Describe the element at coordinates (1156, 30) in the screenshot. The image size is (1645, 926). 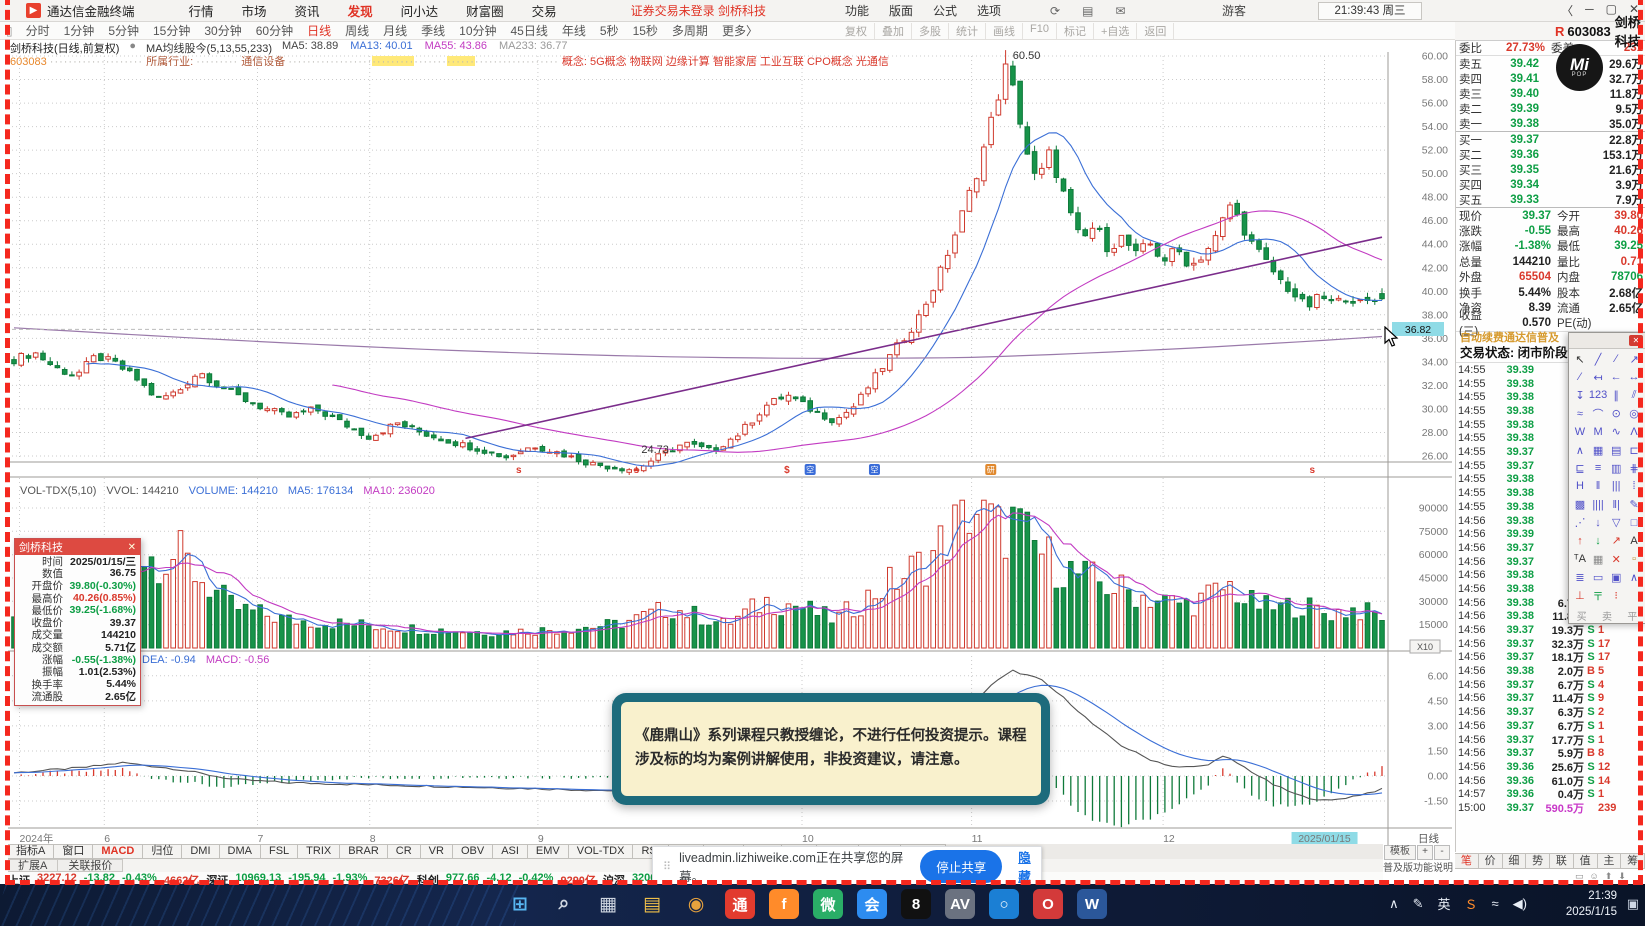
I see `toolbar-button-返回: 返回` at that location.